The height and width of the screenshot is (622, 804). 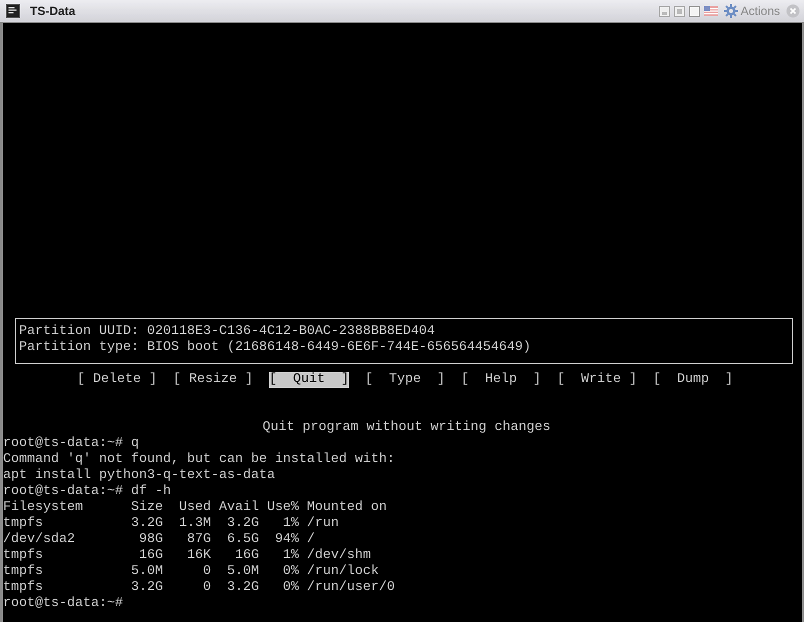 I want to click on menu-button: [ Type ], so click(x=405, y=380).